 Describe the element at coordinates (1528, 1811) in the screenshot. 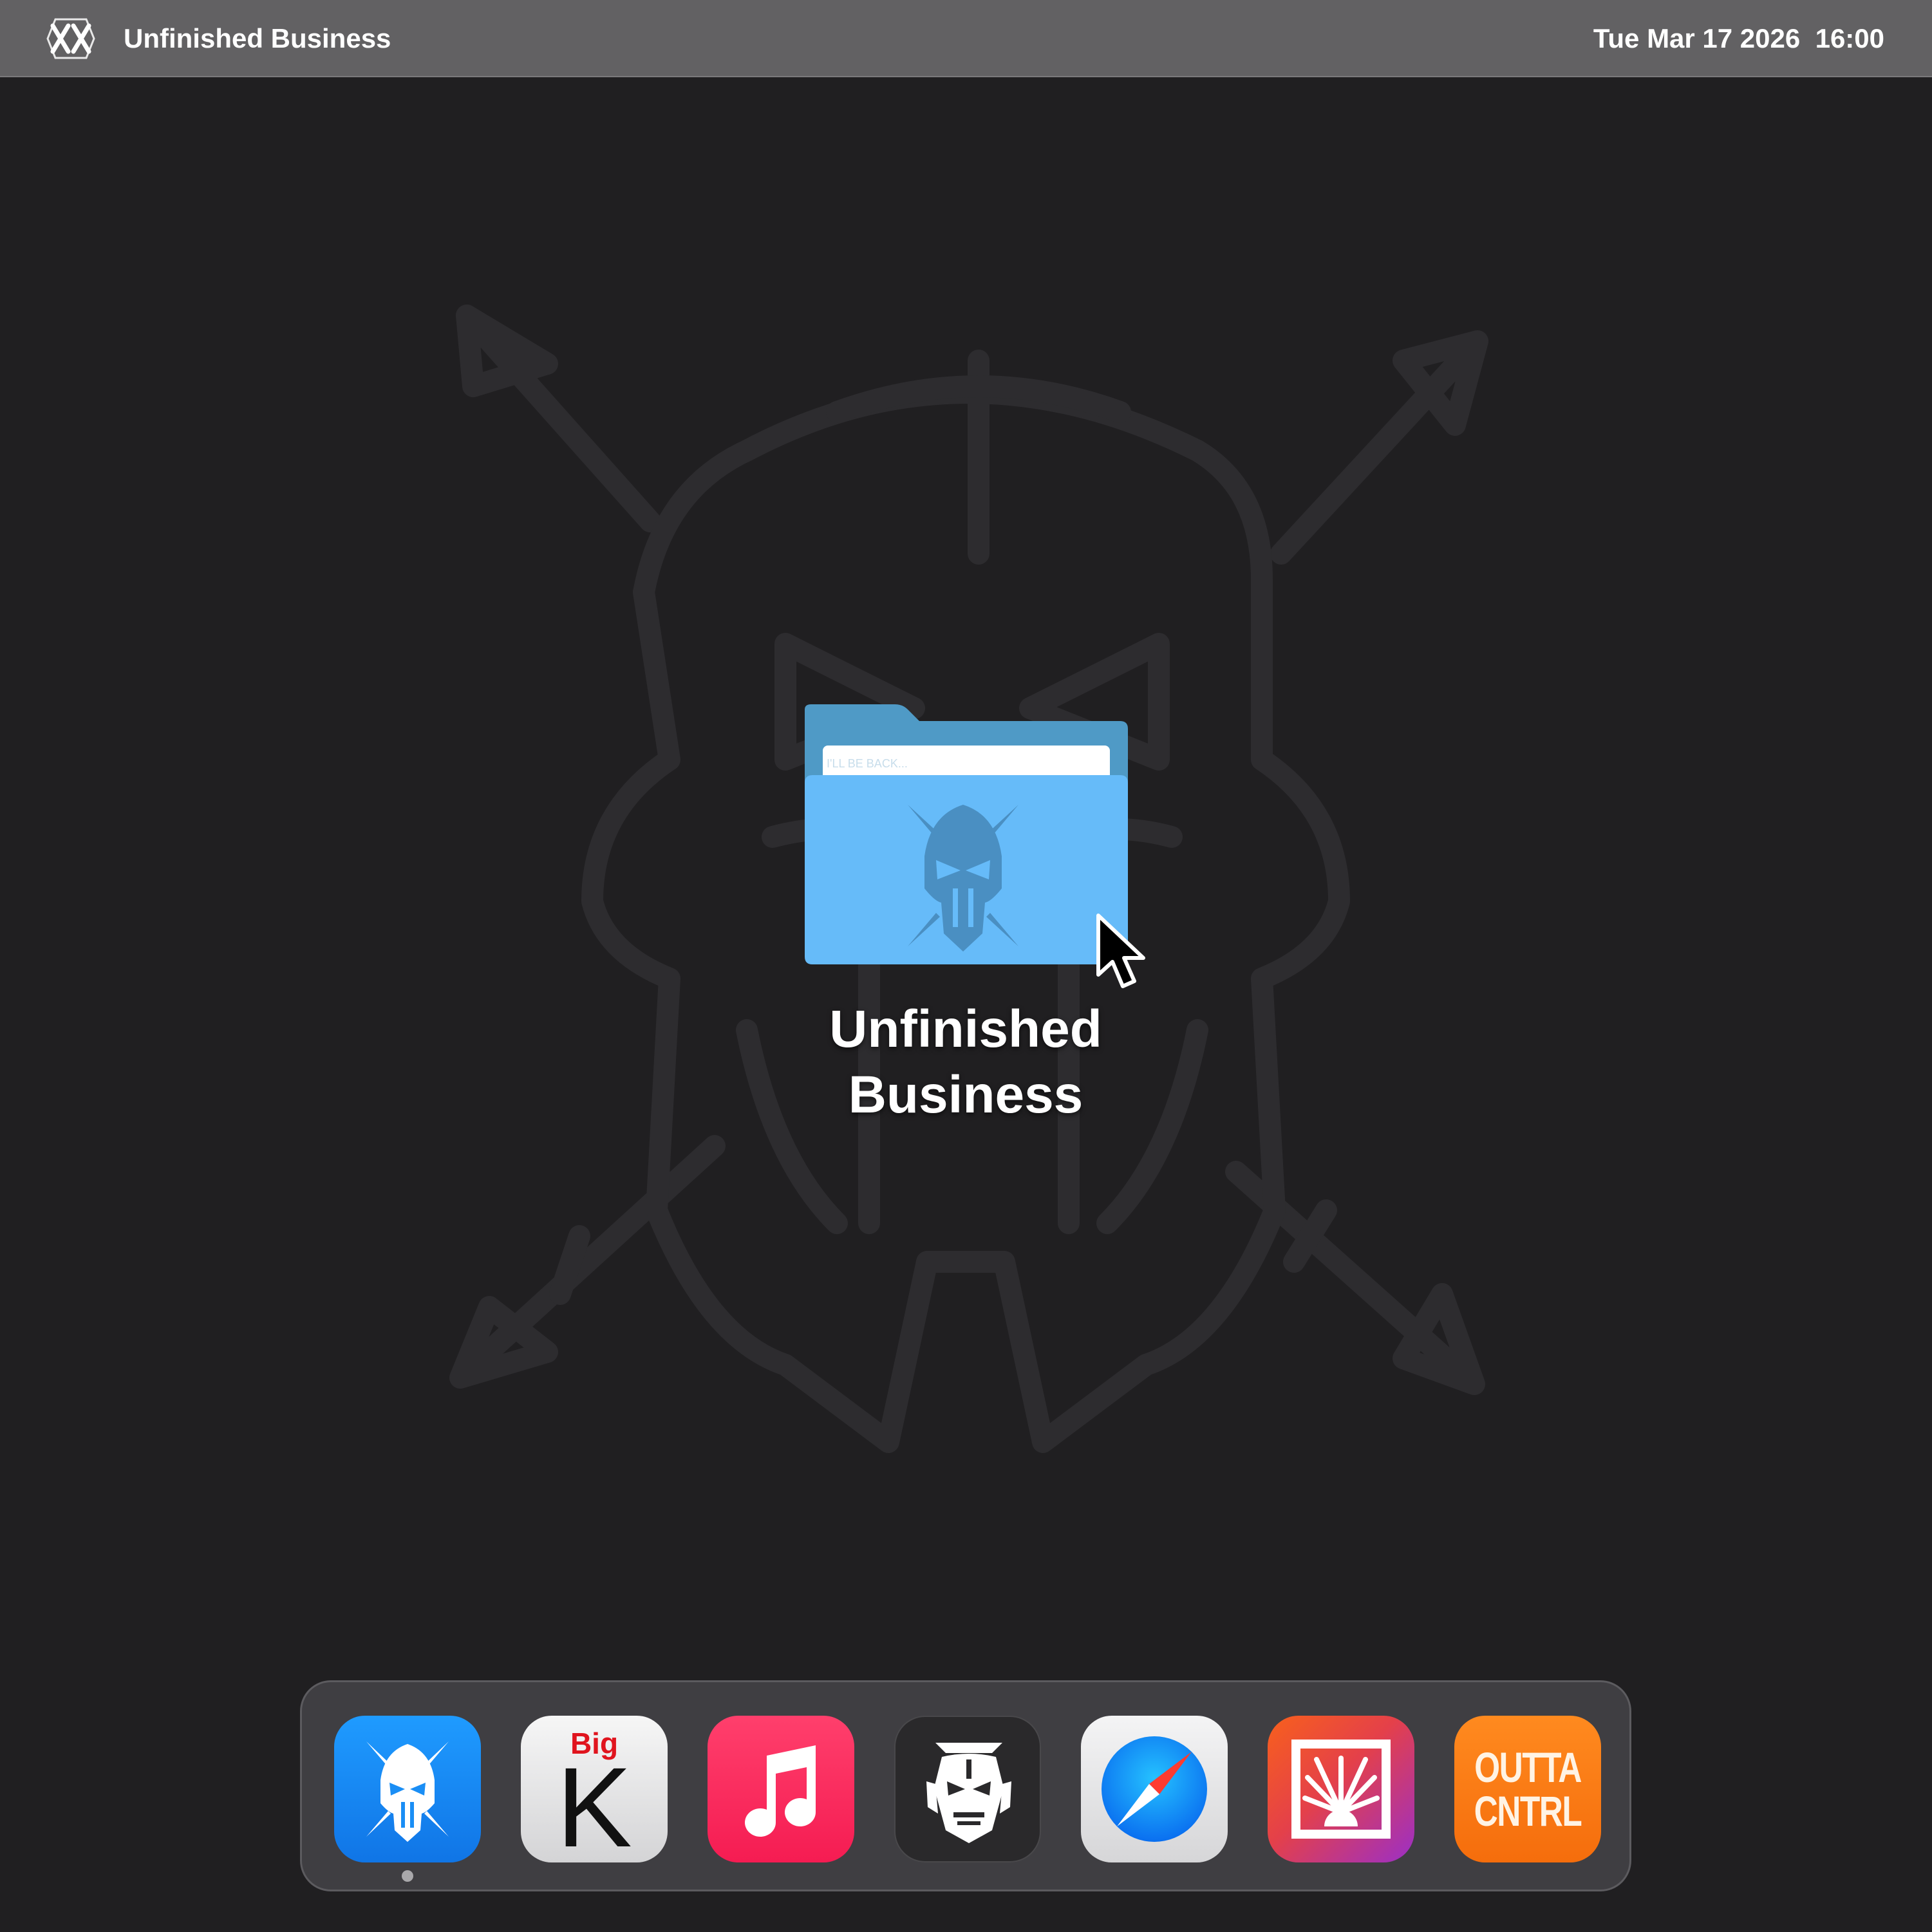

I see `outta-cntrl-line-2: CNTRL` at that location.